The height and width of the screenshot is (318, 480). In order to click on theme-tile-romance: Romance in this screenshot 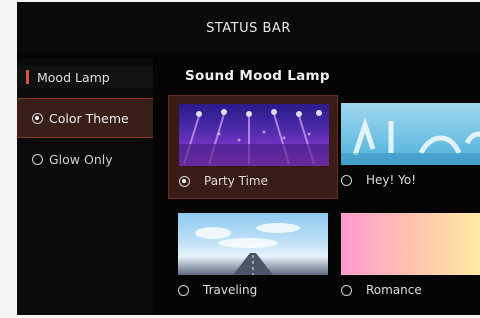, I will do `click(405, 257)`.